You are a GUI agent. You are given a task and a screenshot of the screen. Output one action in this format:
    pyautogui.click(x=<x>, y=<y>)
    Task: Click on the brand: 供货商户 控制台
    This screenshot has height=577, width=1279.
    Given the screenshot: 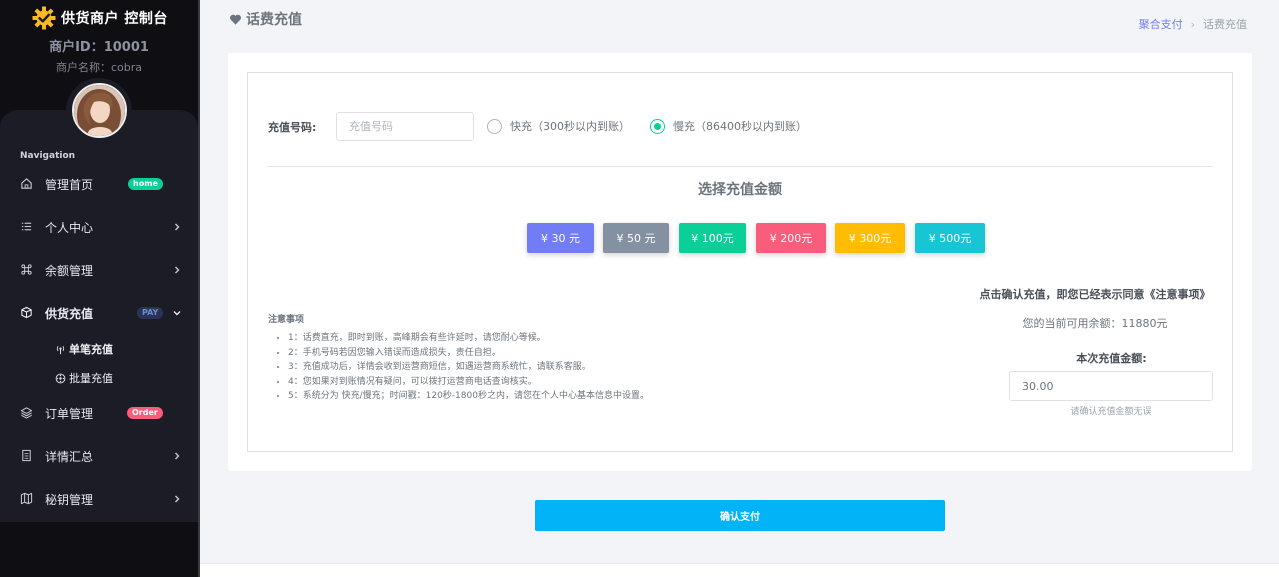 What is the action you would take?
    pyautogui.click(x=100, y=18)
    